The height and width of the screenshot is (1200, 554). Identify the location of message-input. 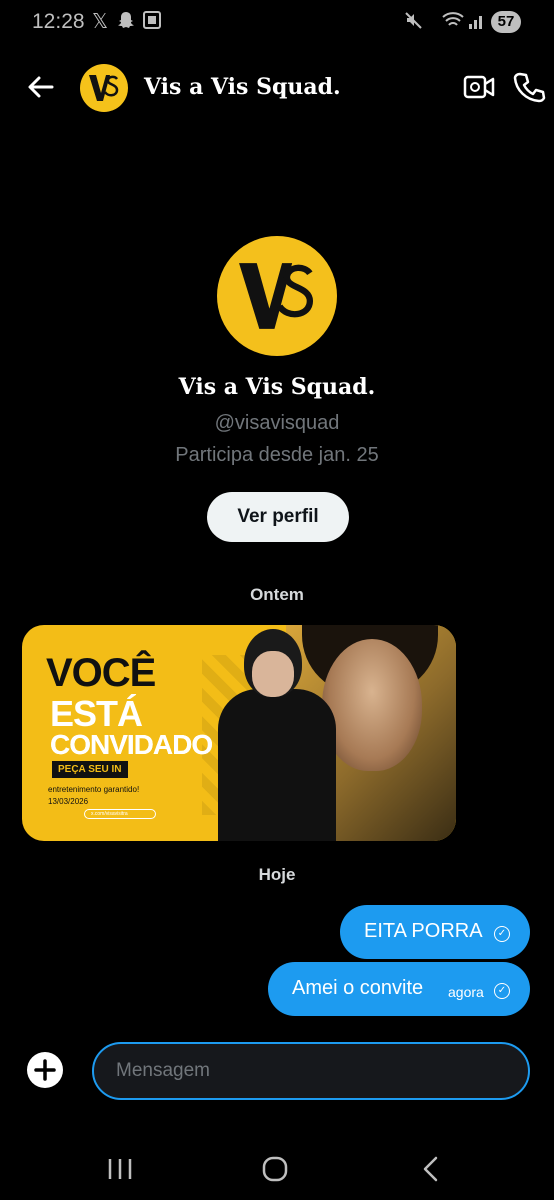
(311, 1071).